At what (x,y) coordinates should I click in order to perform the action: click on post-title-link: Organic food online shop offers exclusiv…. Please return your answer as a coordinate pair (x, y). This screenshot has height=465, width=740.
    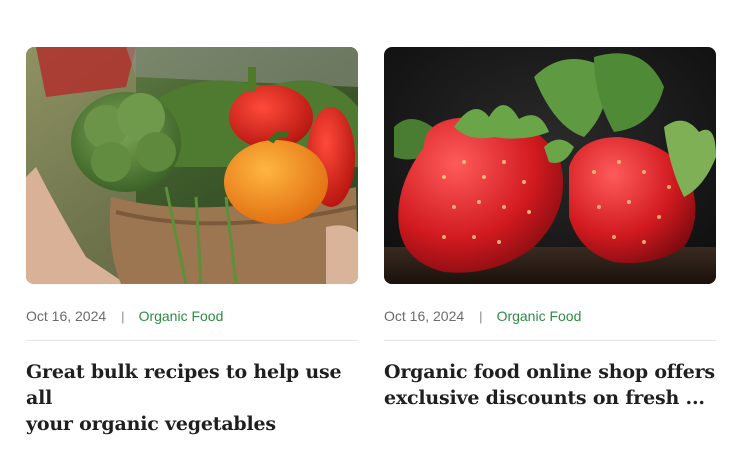
    Looking at the image, I should click on (550, 385).